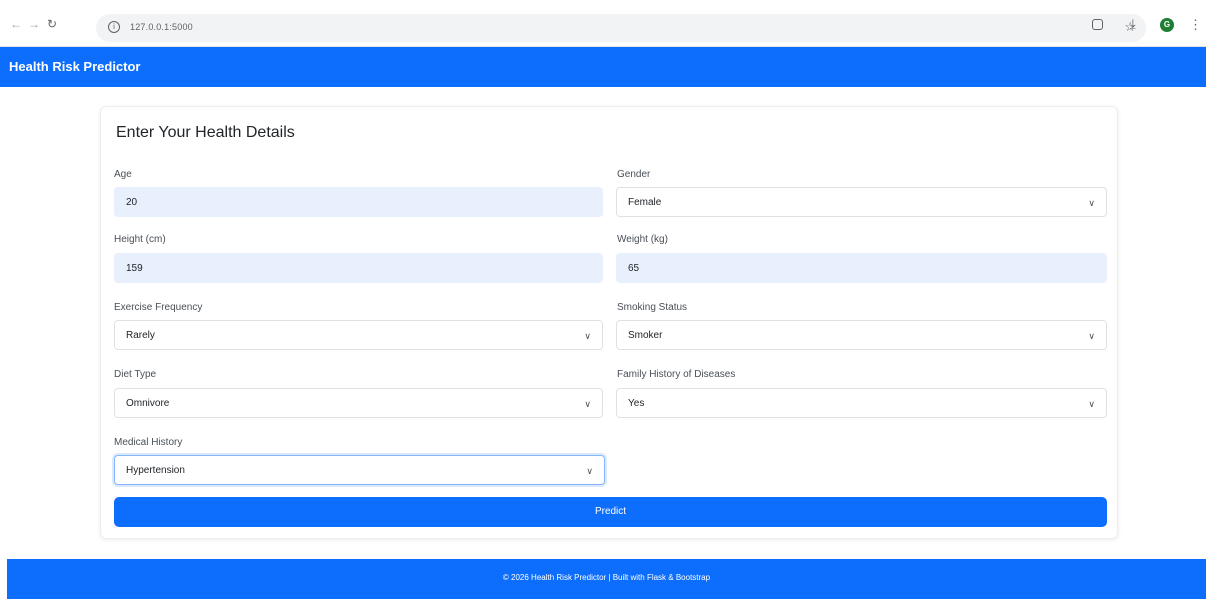 This screenshot has width=1206, height=599. Describe the element at coordinates (610, 512) in the screenshot. I see `predict-button: Predict` at that location.